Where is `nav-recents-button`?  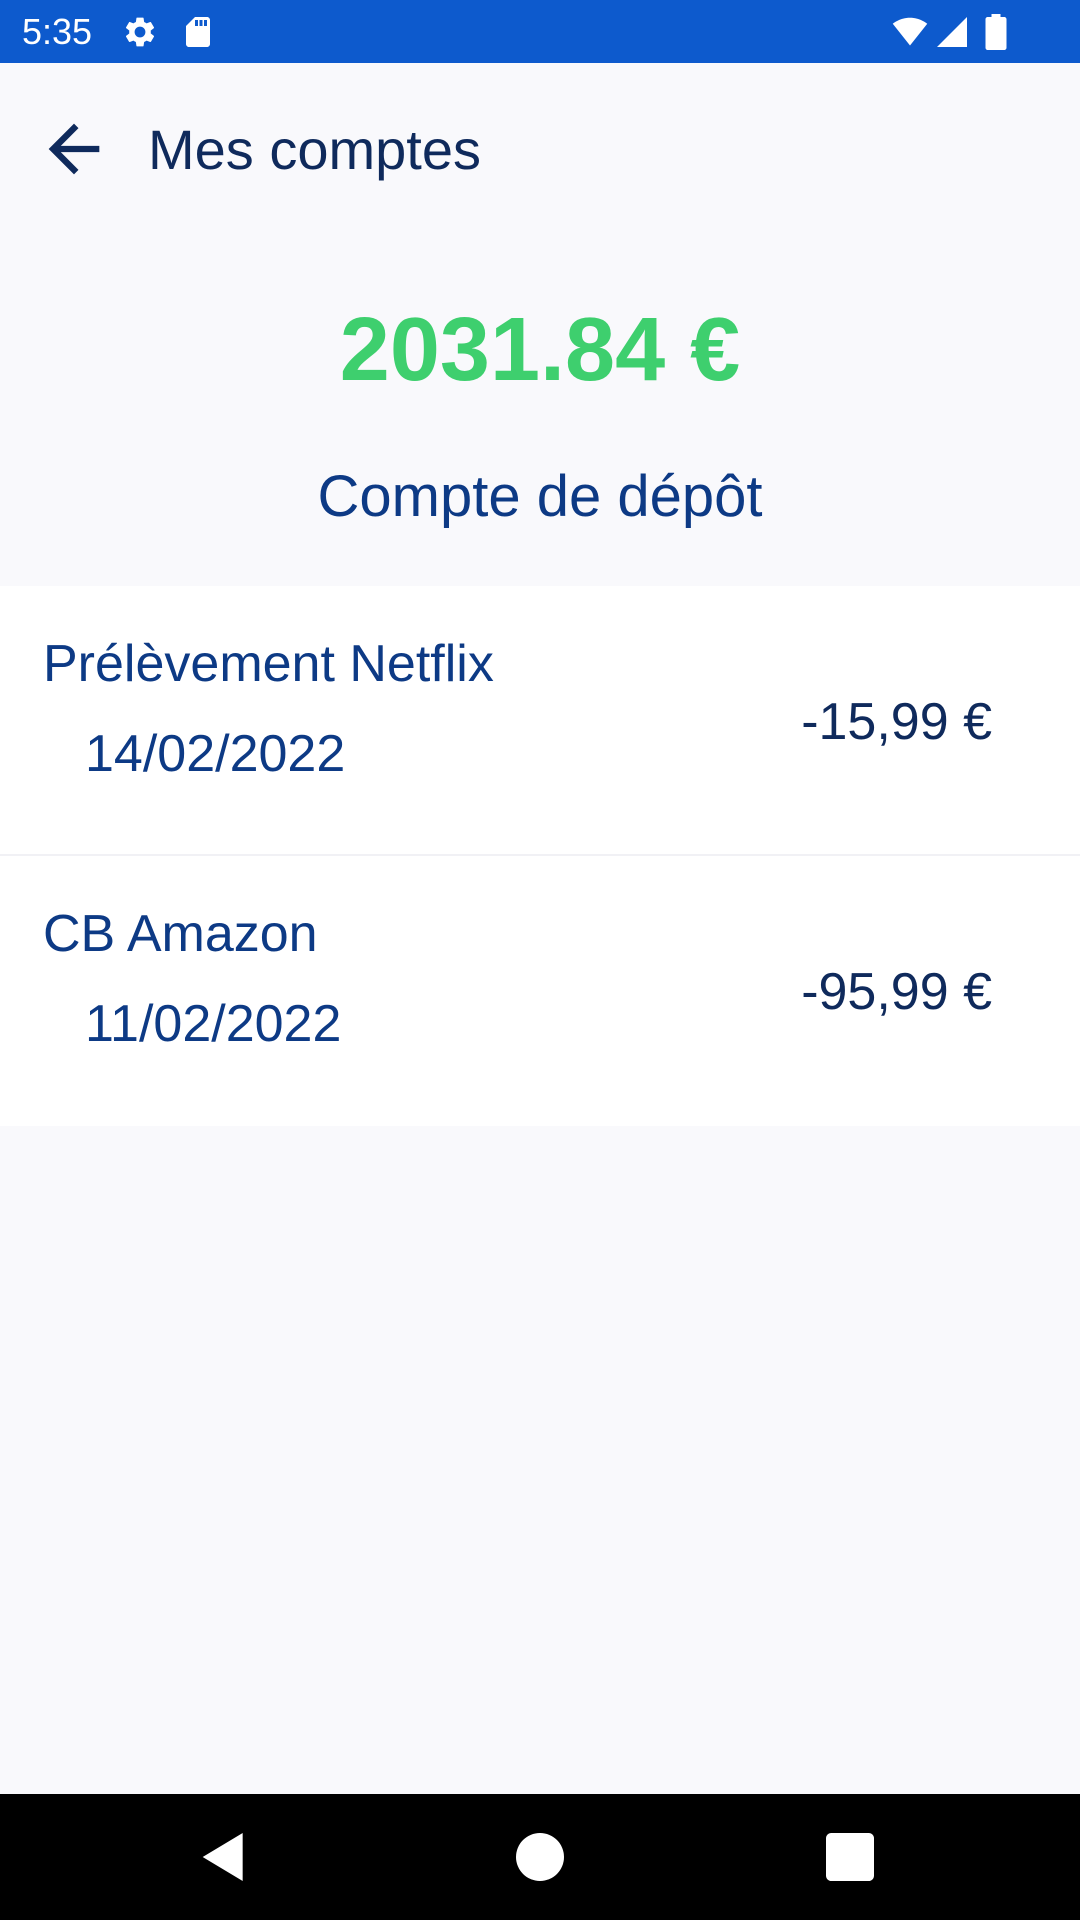 nav-recents-button is located at coordinates (850, 1857).